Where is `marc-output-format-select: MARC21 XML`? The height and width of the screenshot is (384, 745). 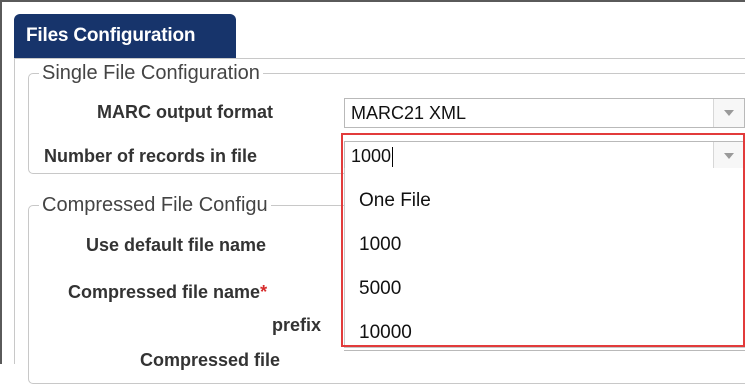 marc-output-format-select: MARC21 XML is located at coordinates (544, 113).